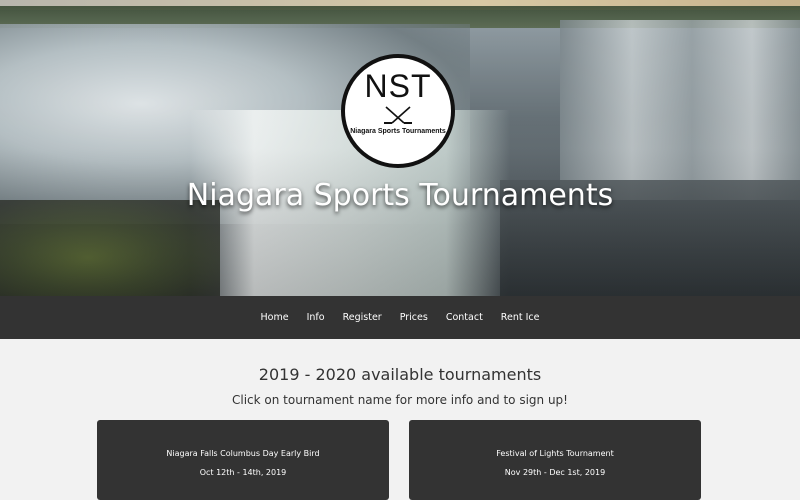 This screenshot has width=800, height=500. Describe the element at coordinates (414, 317) in the screenshot. I see `nav-prices: Prices` at that location.